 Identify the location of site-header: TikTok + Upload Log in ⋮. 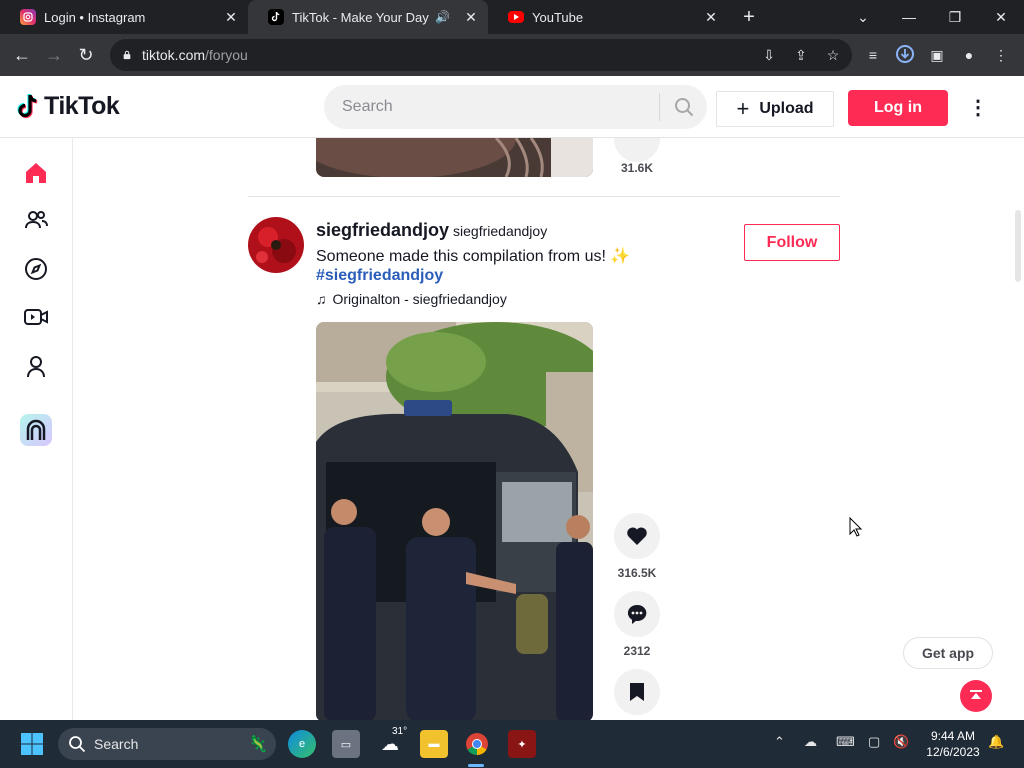
(512, 107).